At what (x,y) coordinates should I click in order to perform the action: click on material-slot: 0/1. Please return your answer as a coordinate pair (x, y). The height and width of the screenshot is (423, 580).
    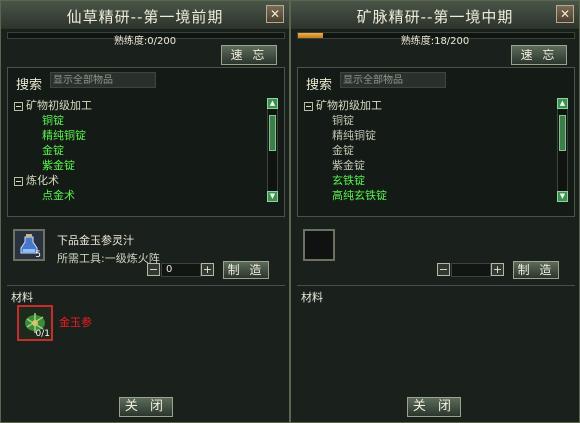
    Looking at the image, I should click on (35, 323).